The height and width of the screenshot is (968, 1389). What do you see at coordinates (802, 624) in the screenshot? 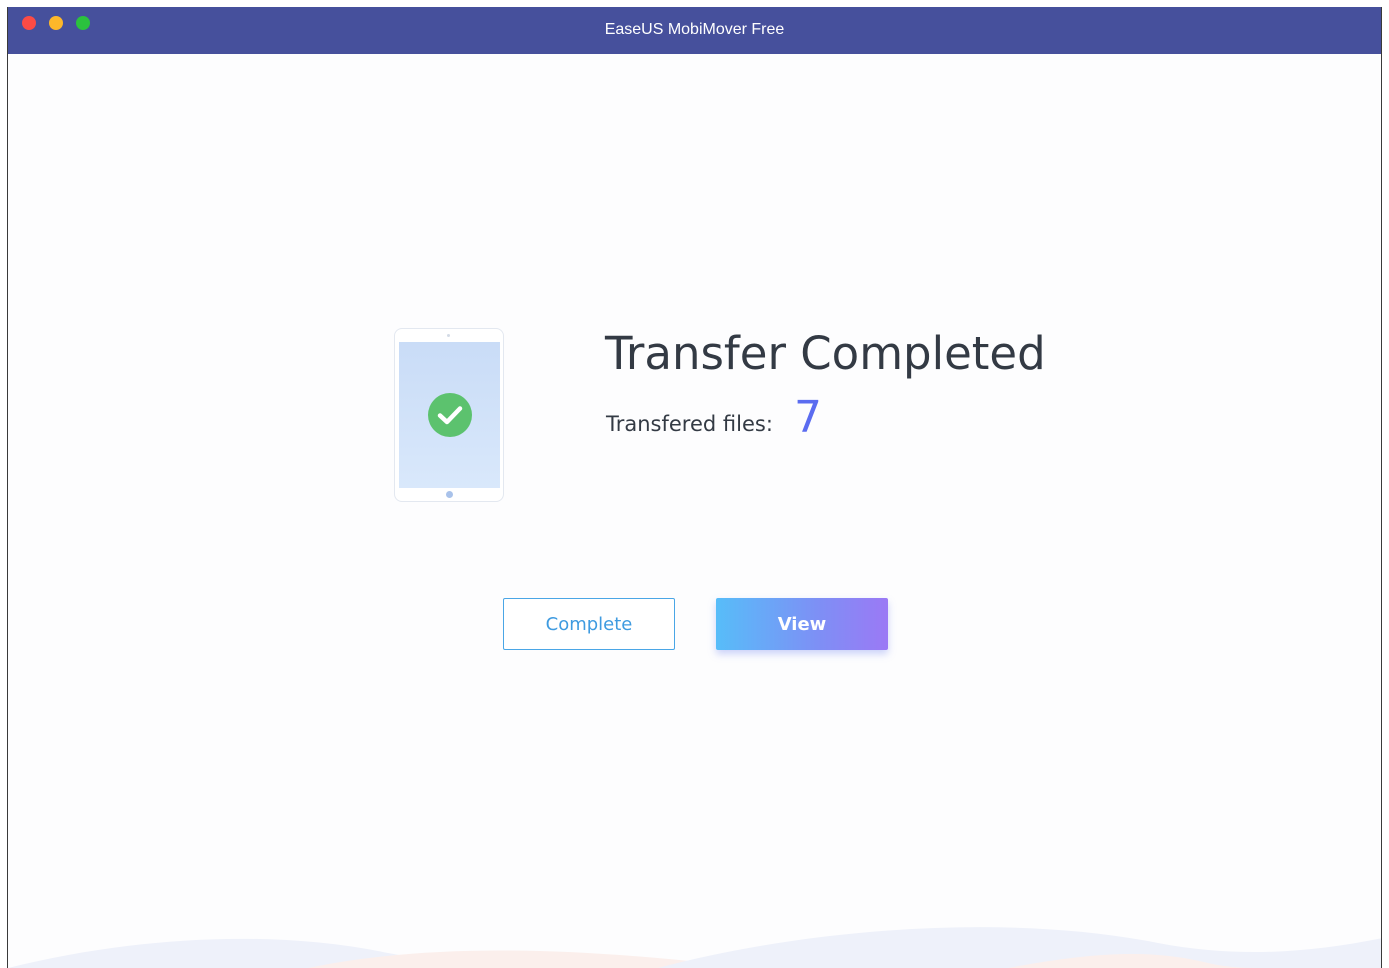
I see `view-button: View` at bounding box center [802, 624].